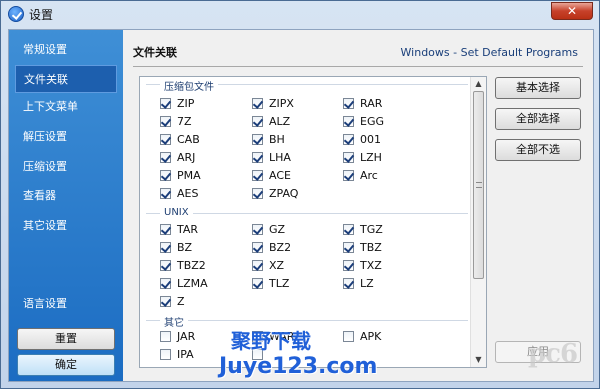 This screenshot has width=600, height=389. Describe the element at coordinates (66, 50) in the screenshot. I see `sidebar-item-general: 常规设置` at that location.